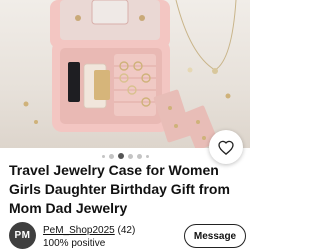 Image resolution: width=320 pixels, height=250 pixels. What do you see at coordinates (215, 236) in the screenshot?
I see `message-button: Message` at bounding box center [215, 236].